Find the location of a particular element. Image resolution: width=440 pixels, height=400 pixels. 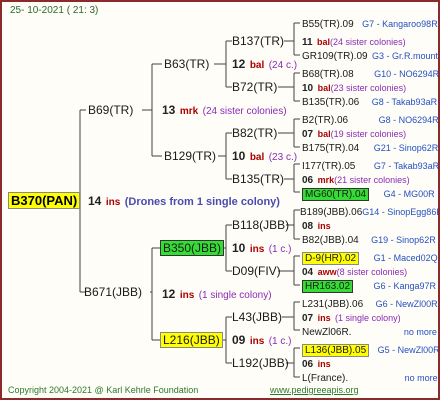

b55-info: G7 - Kangaroo98R is located at coordinates (400, 24).